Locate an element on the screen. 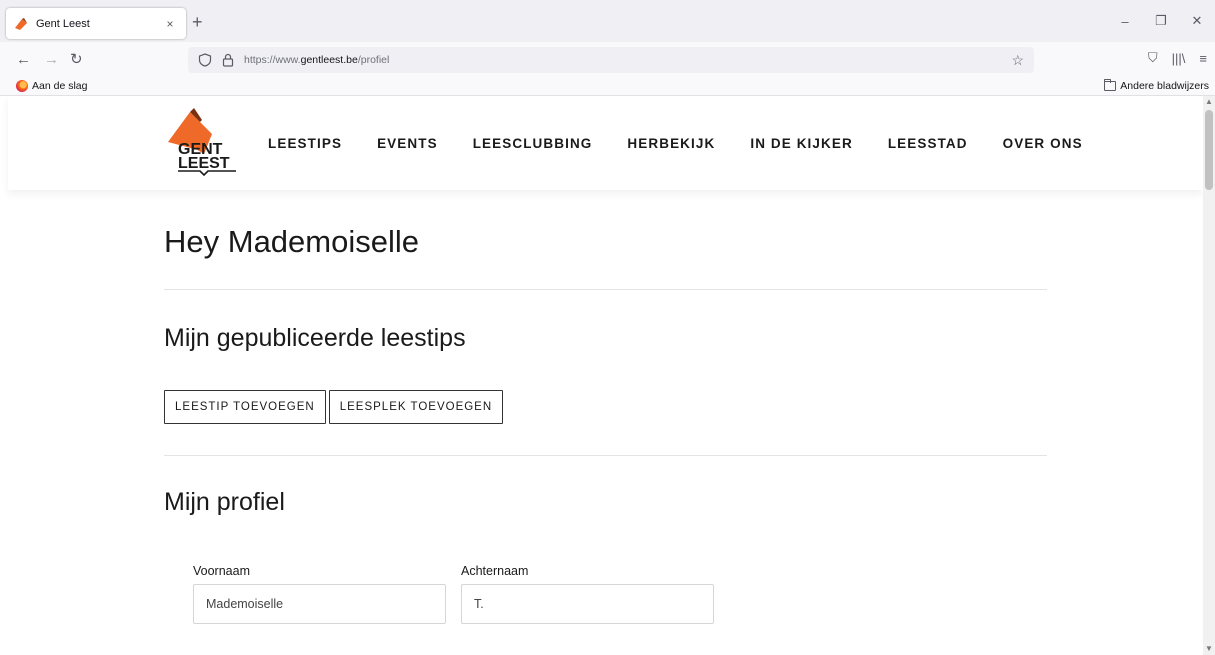 The image size is (1215, 655). pocket-icon: ⛉ is located at coordinates (1153, 58).